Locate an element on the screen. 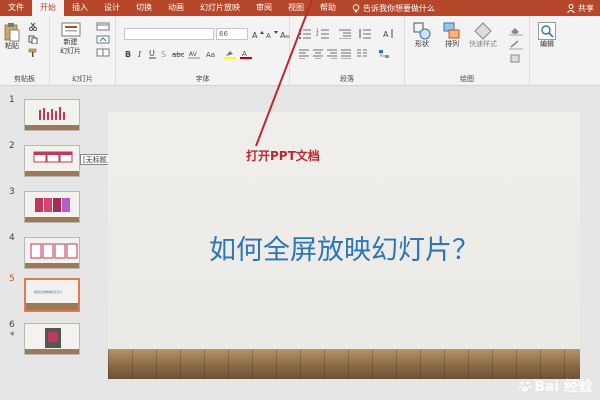  new-slide-button: 新建 幻灯片 is located at coordinates (70, 39).